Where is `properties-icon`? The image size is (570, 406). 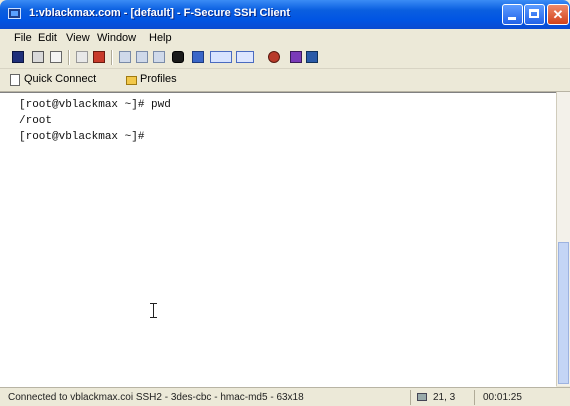 properties-icon is located at coordinates (159, 57).